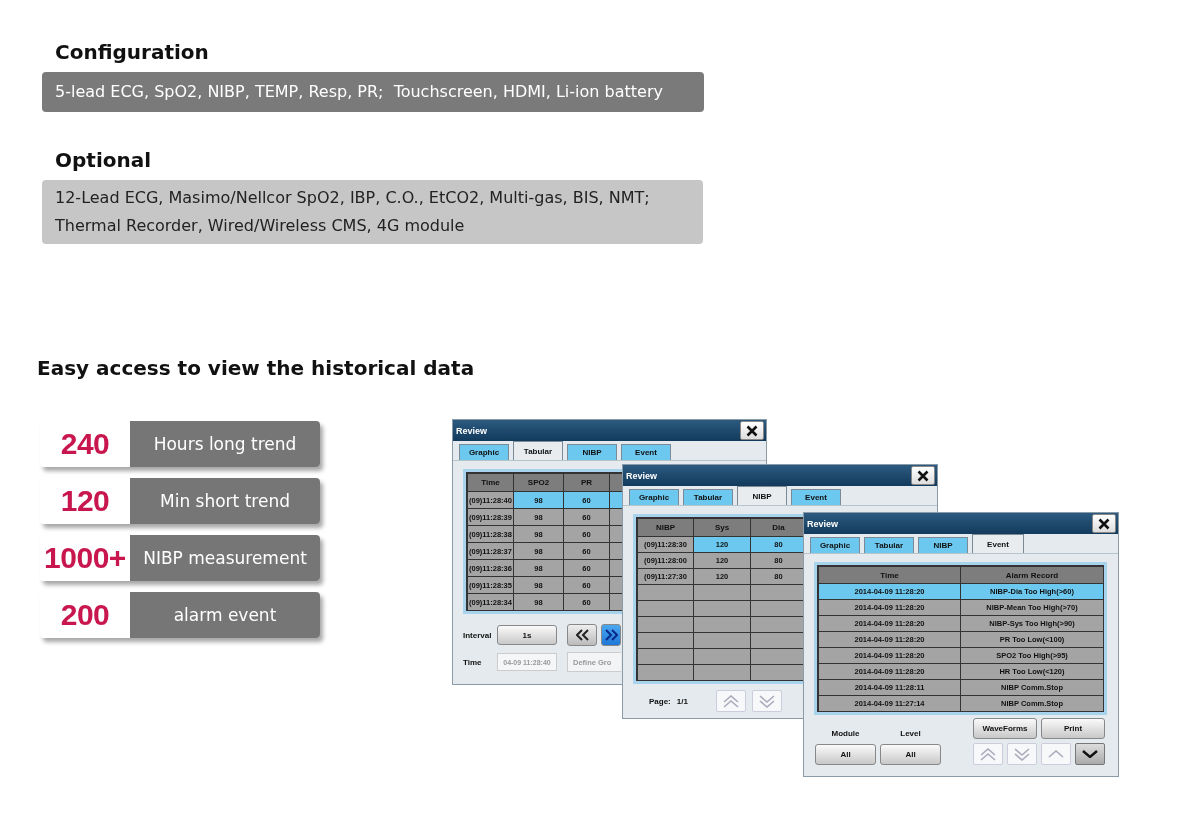 The height and width of the screenshot is (815, 1200). I want to click on column-header: Alarm Record, so click(1032, 575).